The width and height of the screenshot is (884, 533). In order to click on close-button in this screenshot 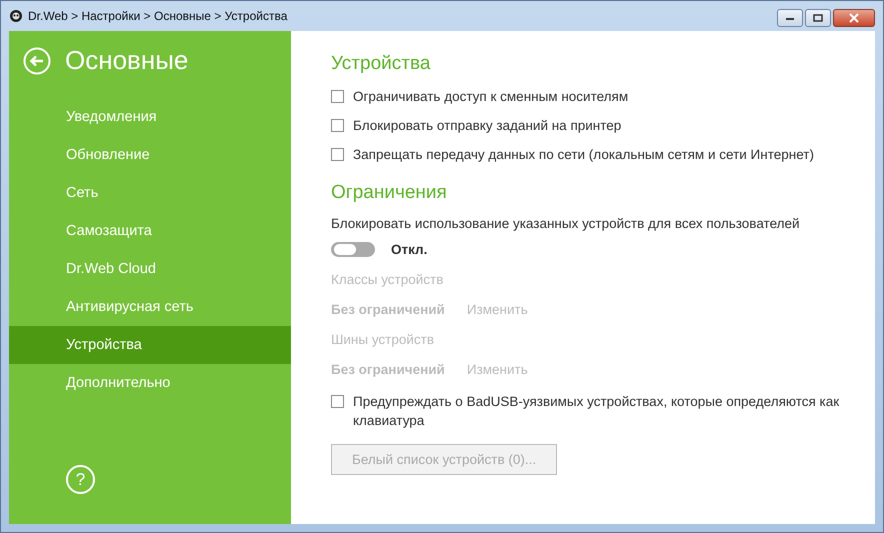, I will do `click(854, 18)`.